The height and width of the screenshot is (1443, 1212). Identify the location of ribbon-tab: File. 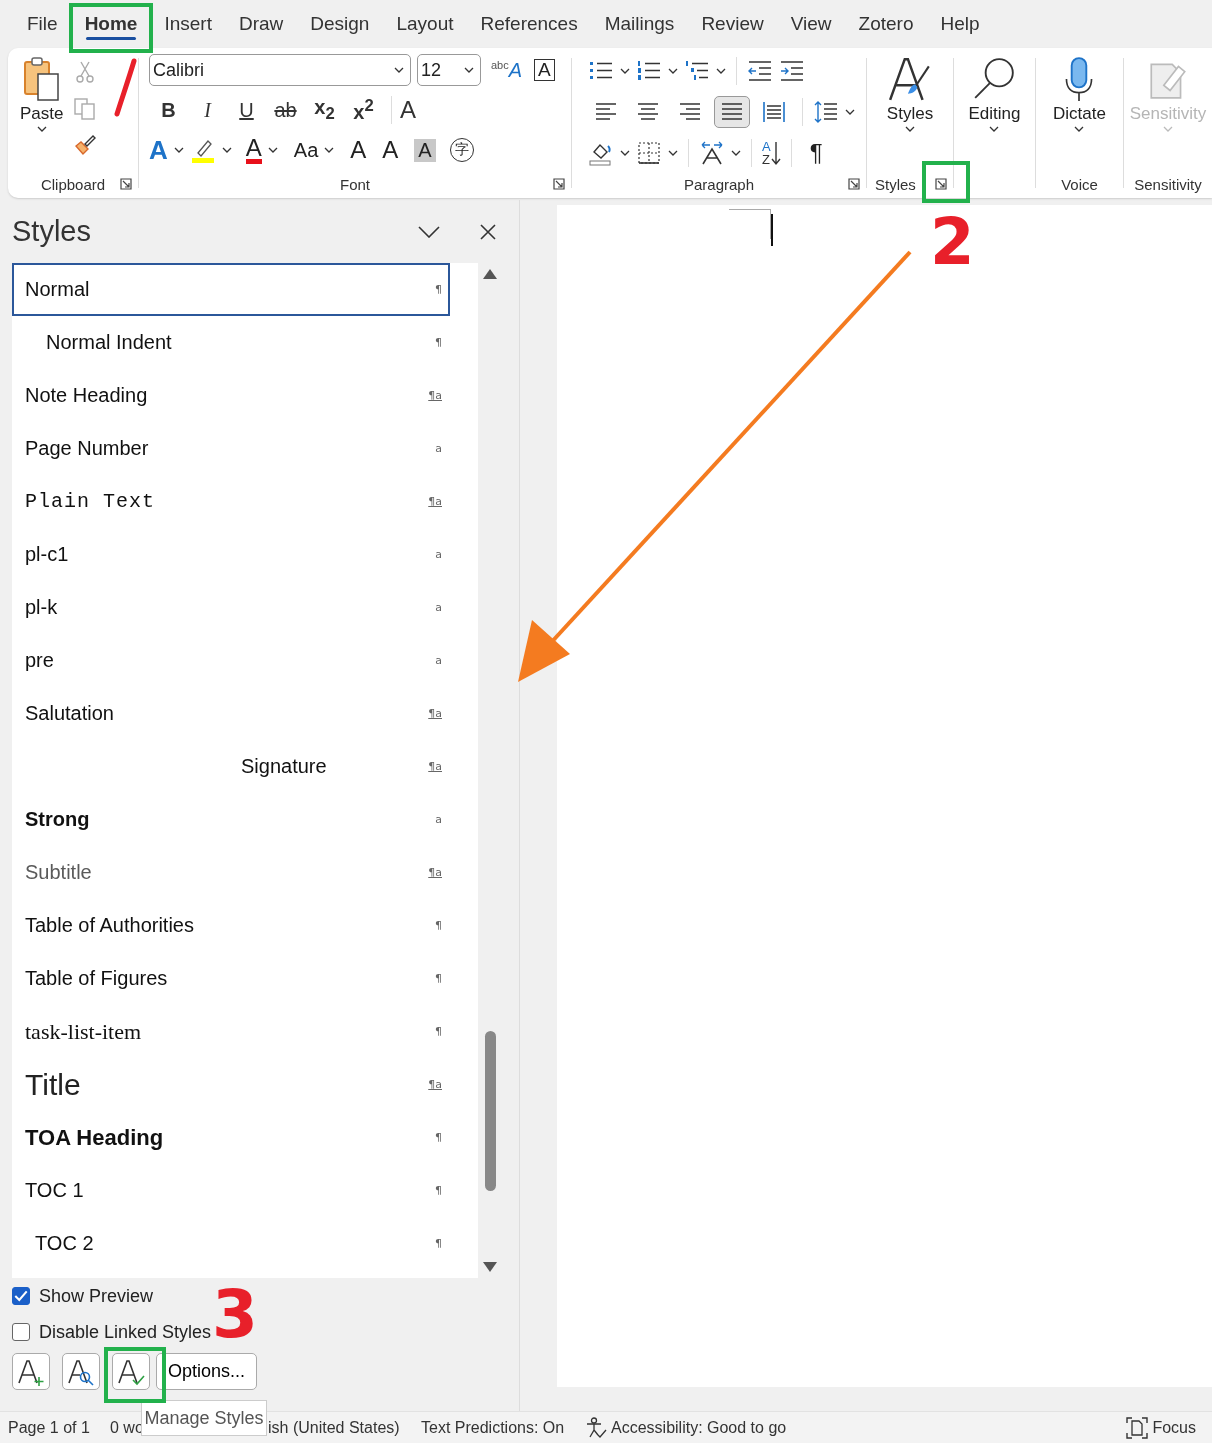
(42, 24).